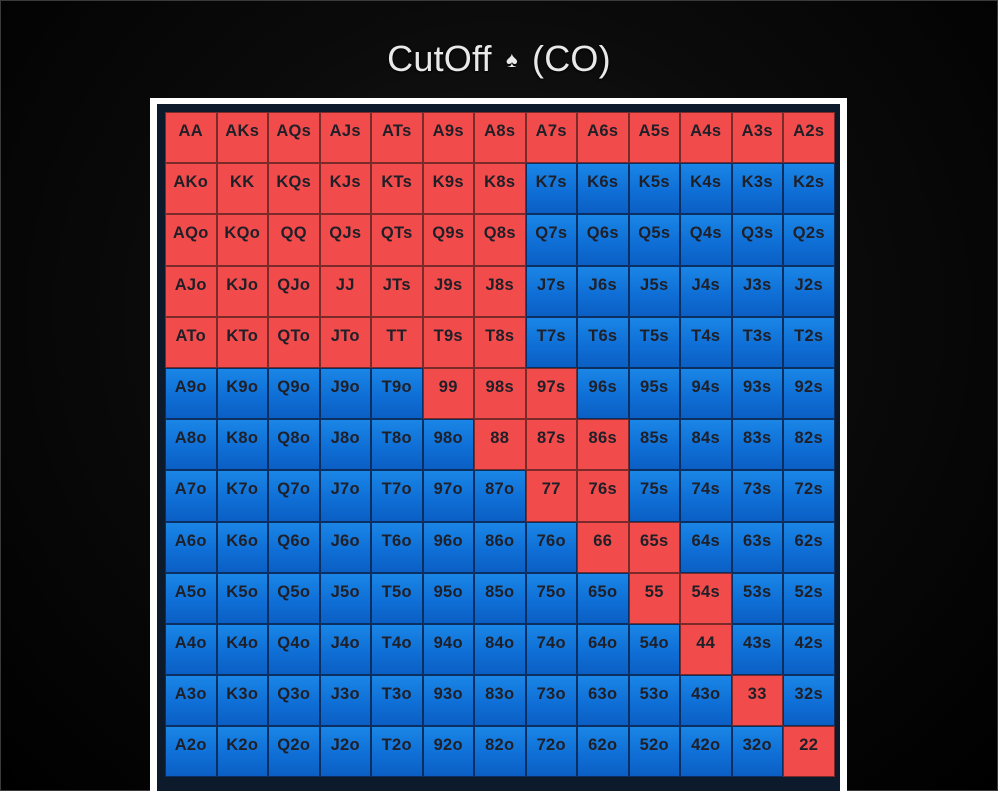  Describe the element at coordinates (448, 649) in the screenshot. I see `hand-cell-94o: 94o` at that location.